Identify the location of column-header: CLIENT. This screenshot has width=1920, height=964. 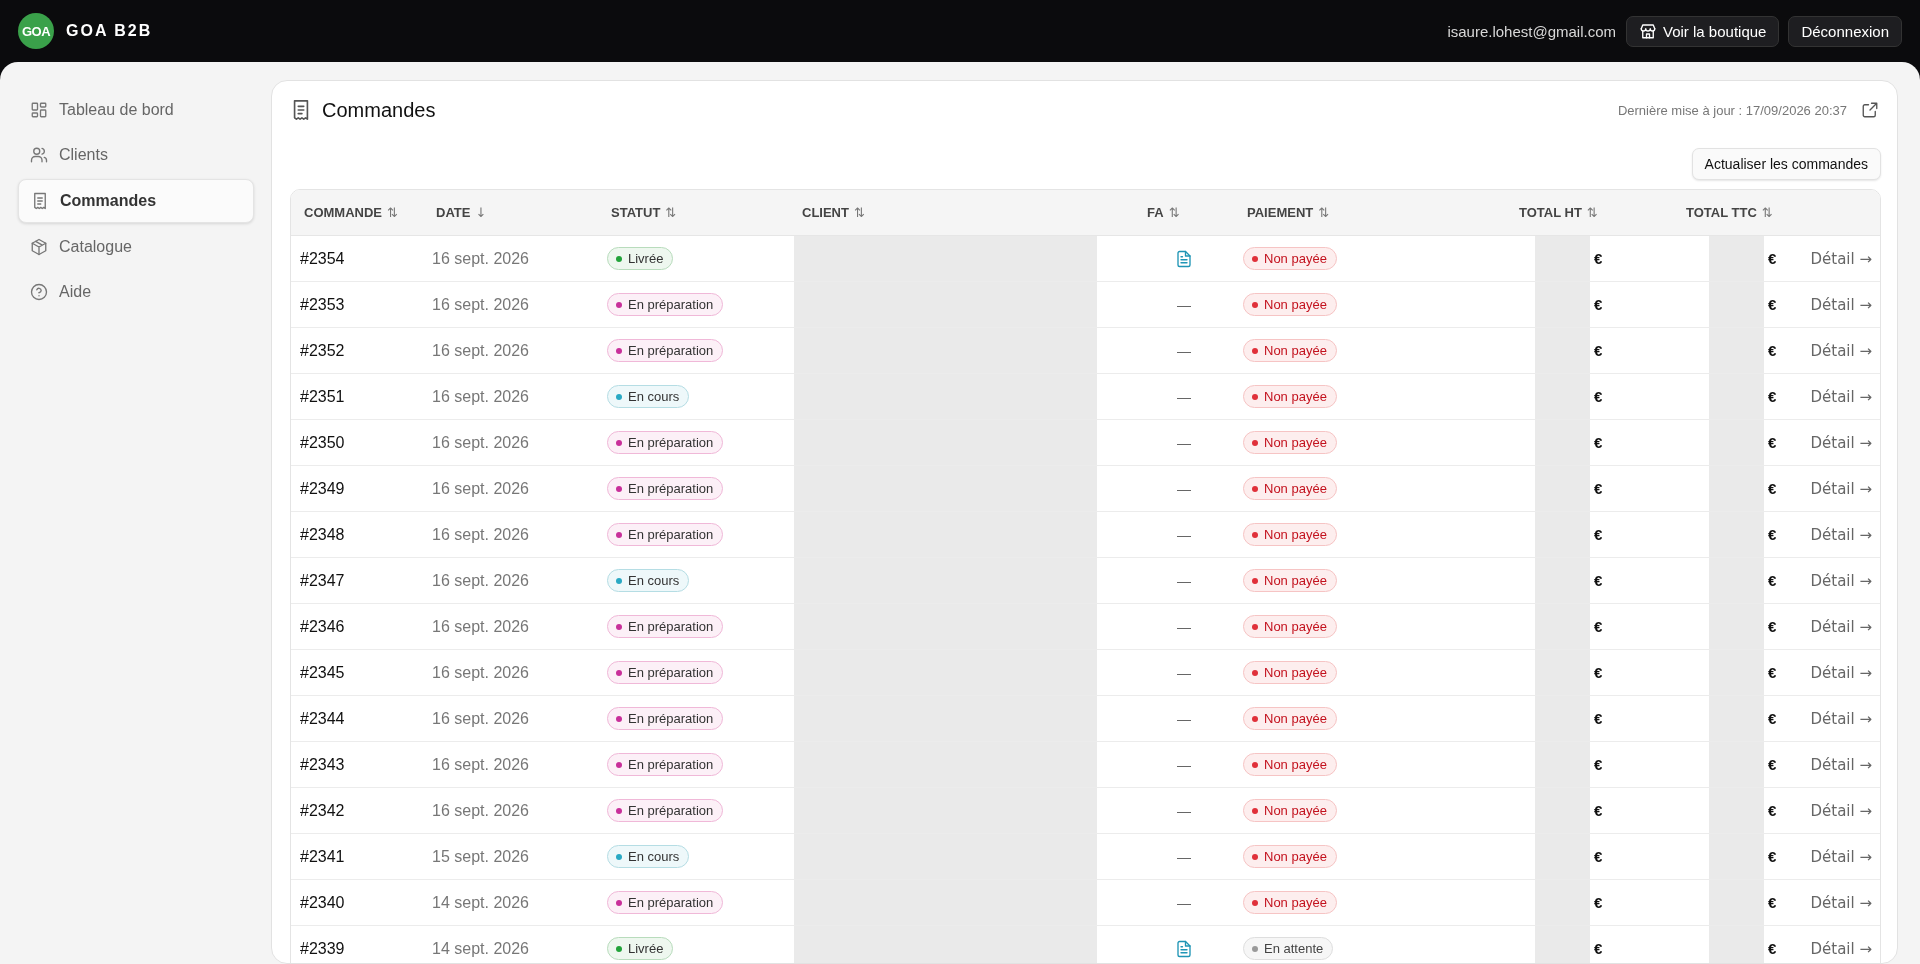
(825, 212).